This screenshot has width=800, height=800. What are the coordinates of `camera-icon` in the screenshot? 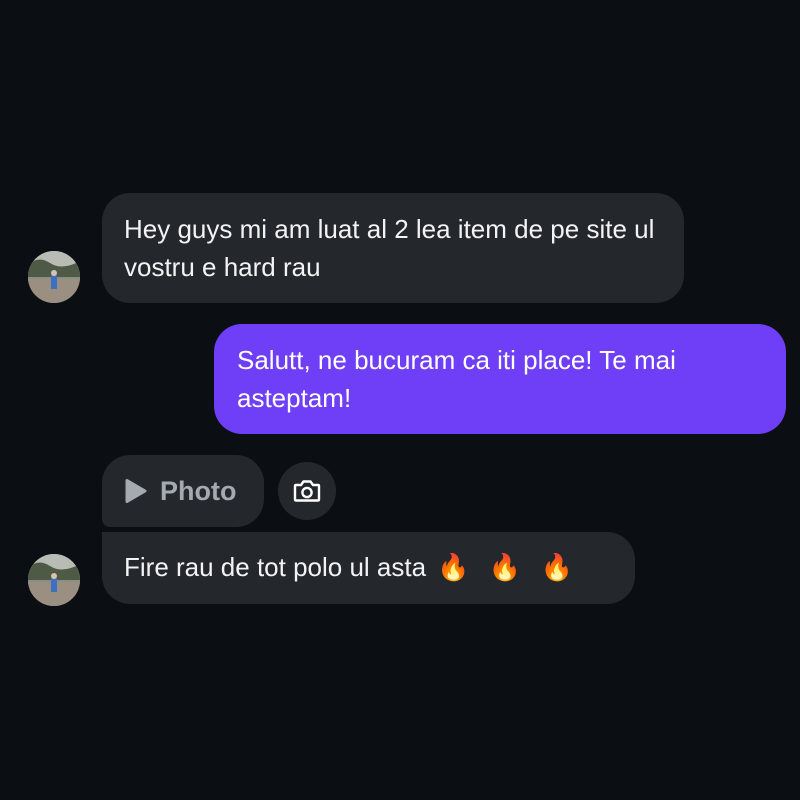 It's located at (307, 491).